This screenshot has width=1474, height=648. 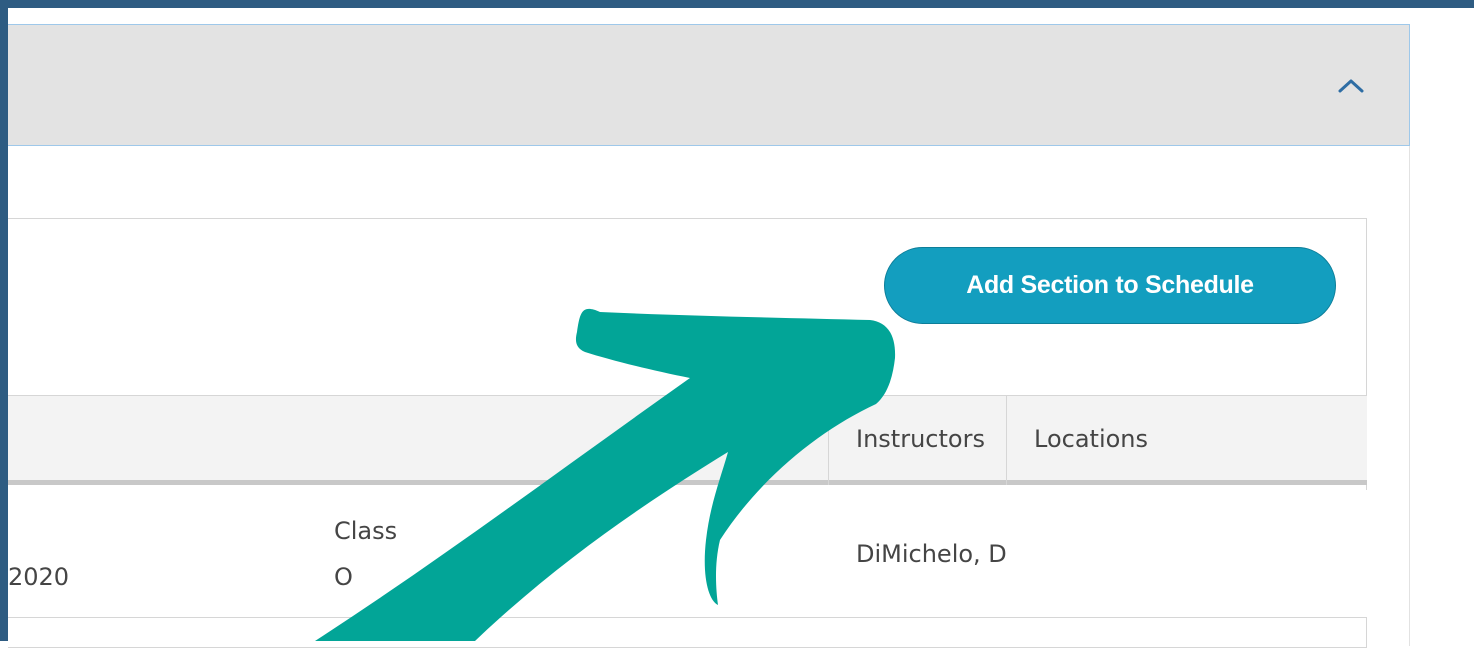 I want to click on column-header-locations: Locations, so click(x=1091, y=439).